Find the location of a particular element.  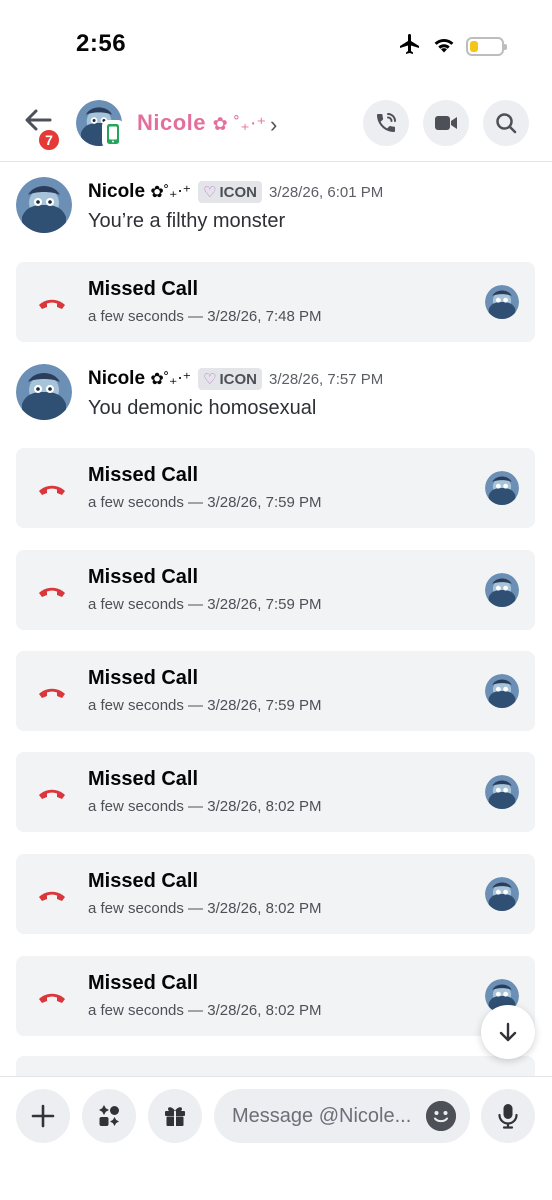

emoji-icon is located at coordinates (441, 1116).